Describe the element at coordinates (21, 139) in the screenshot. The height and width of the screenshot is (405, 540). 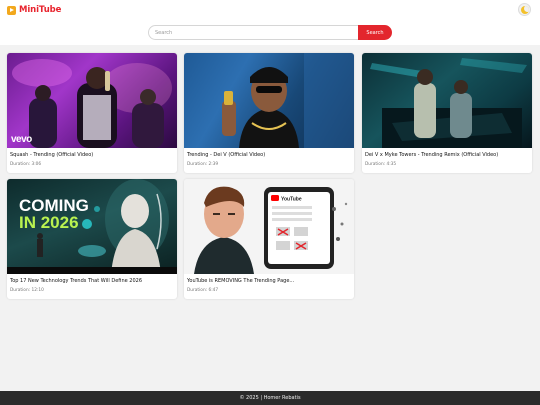
I see `vevo-badge: vevo` at that location.